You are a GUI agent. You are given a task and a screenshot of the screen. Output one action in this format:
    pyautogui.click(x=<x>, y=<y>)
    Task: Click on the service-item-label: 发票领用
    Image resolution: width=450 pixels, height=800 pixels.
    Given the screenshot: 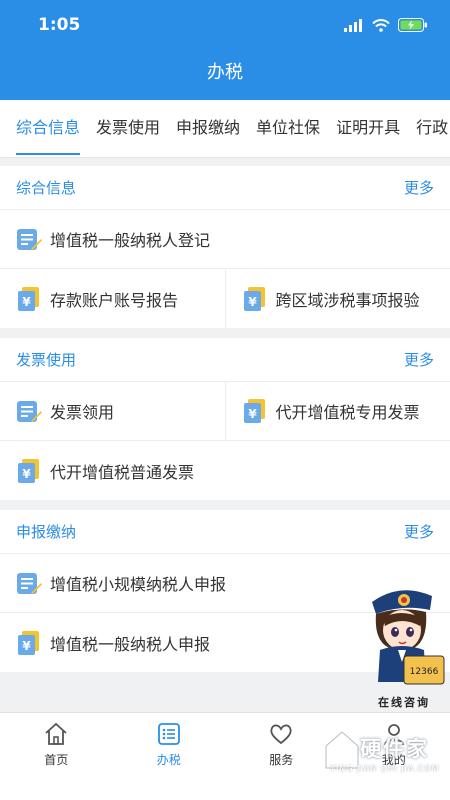 What is the action you would take?
    pyautogui.click(x=82, y=412)
    